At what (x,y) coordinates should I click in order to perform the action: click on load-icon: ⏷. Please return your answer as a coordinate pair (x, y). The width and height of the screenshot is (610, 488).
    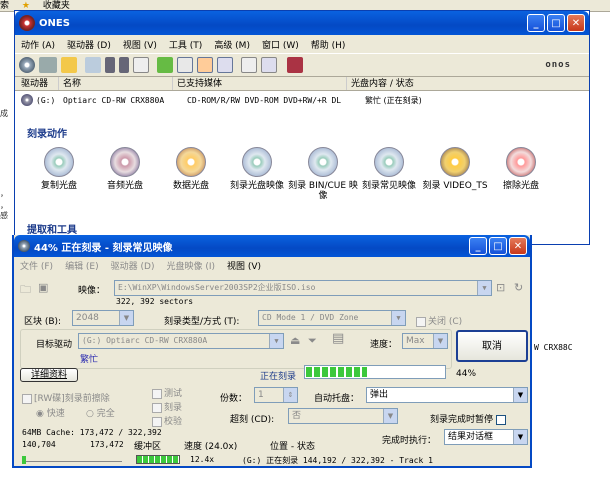
    Looking at the image, I should click on (312, 341).